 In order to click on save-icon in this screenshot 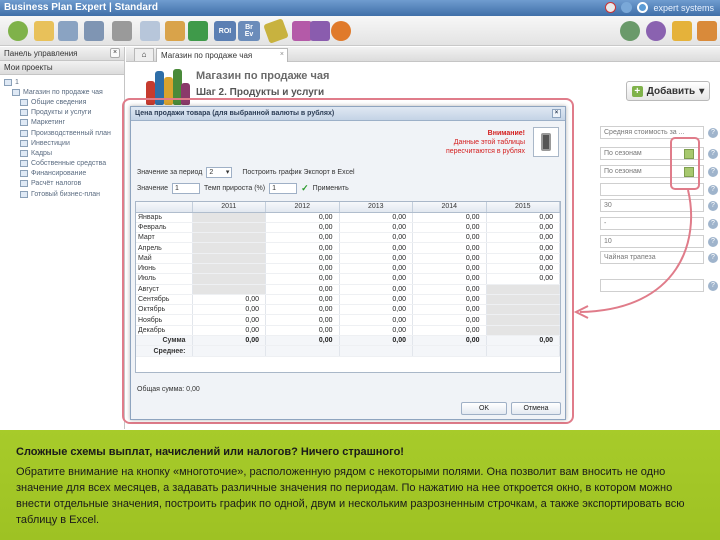, I will do `click(68, 31)`.